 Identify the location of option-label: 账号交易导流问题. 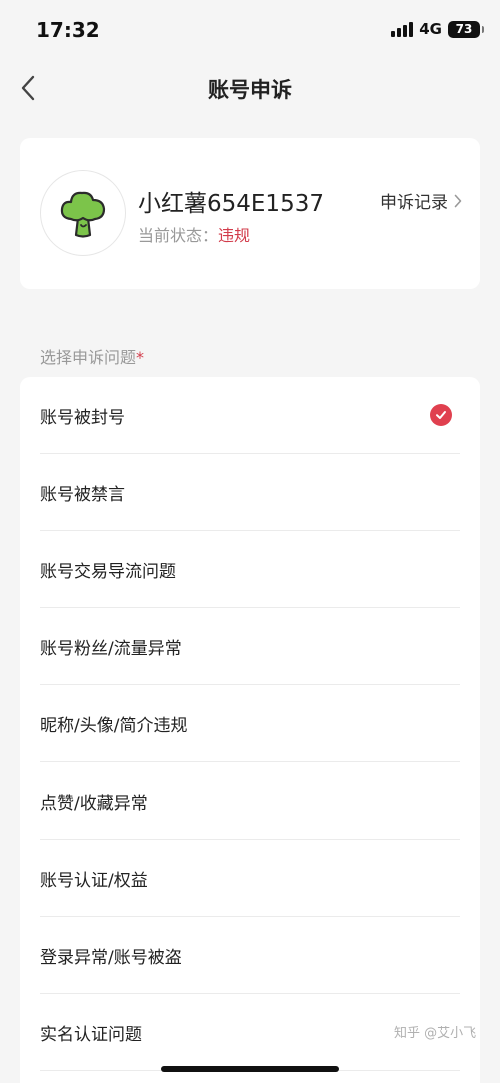
(108, 572).